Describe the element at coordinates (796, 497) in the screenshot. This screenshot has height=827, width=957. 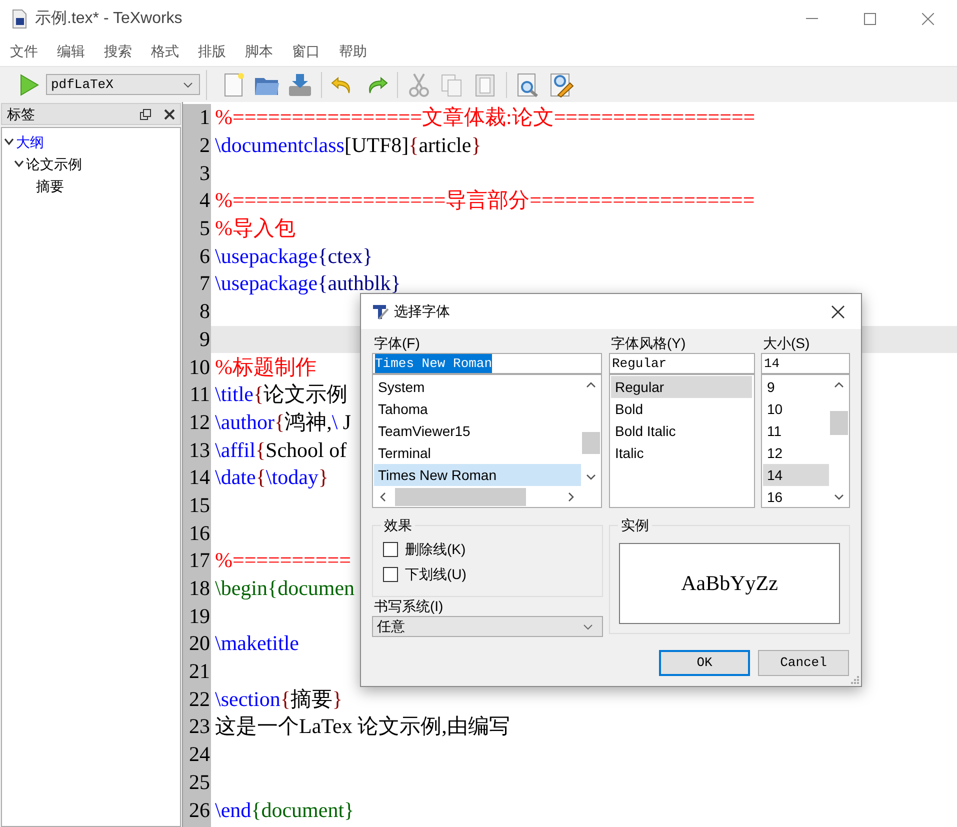
I see `list-item: 16` at that location.